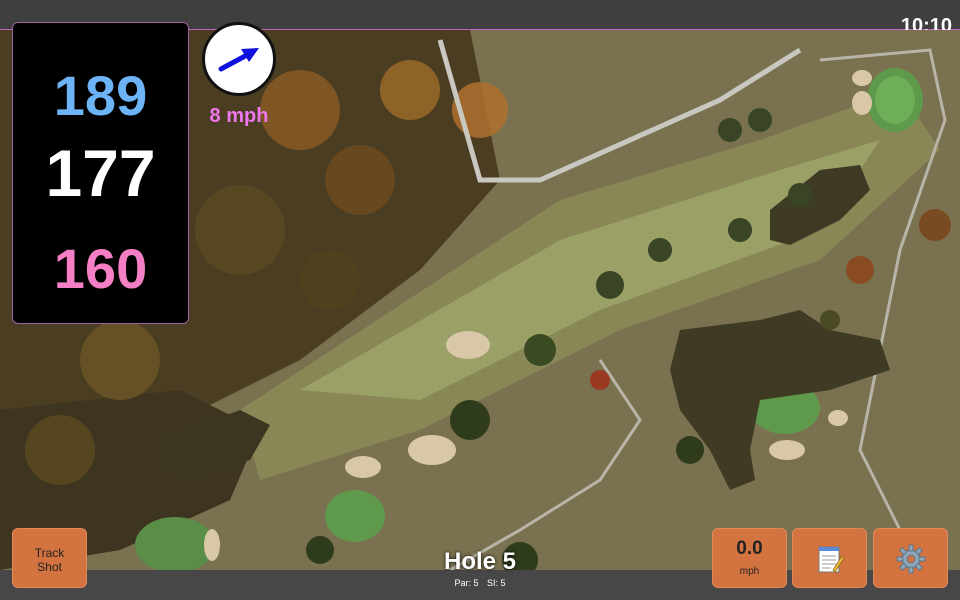 The height and width of the screenshot is (600, 960). I want to click on track-shot-button: Track Shot, so click(49, 558).